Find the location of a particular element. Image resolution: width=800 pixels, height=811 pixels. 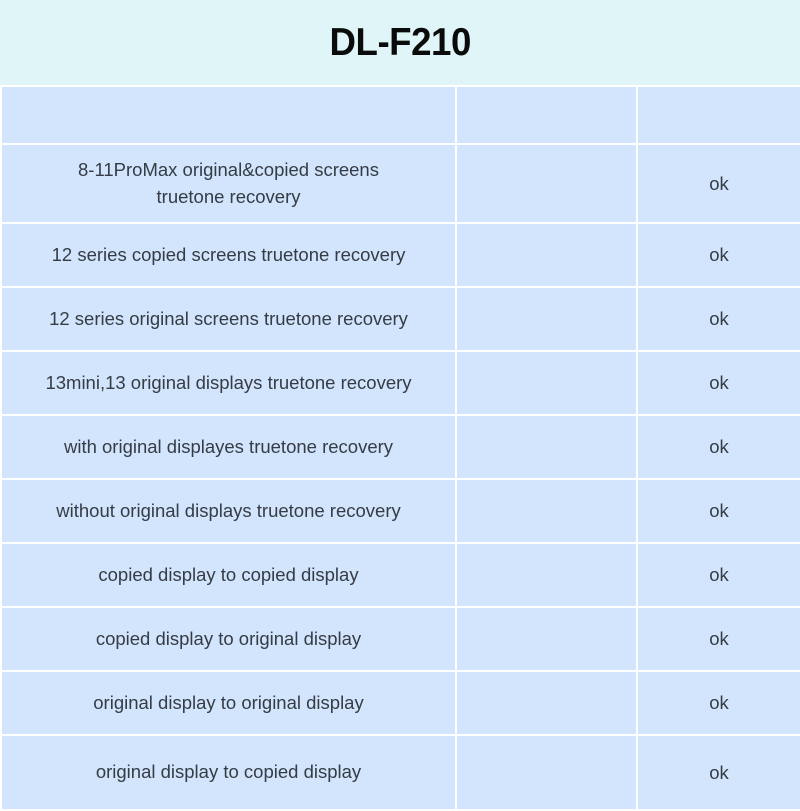

feature-cell: copied display to original display is located at coordinates (228, 639).